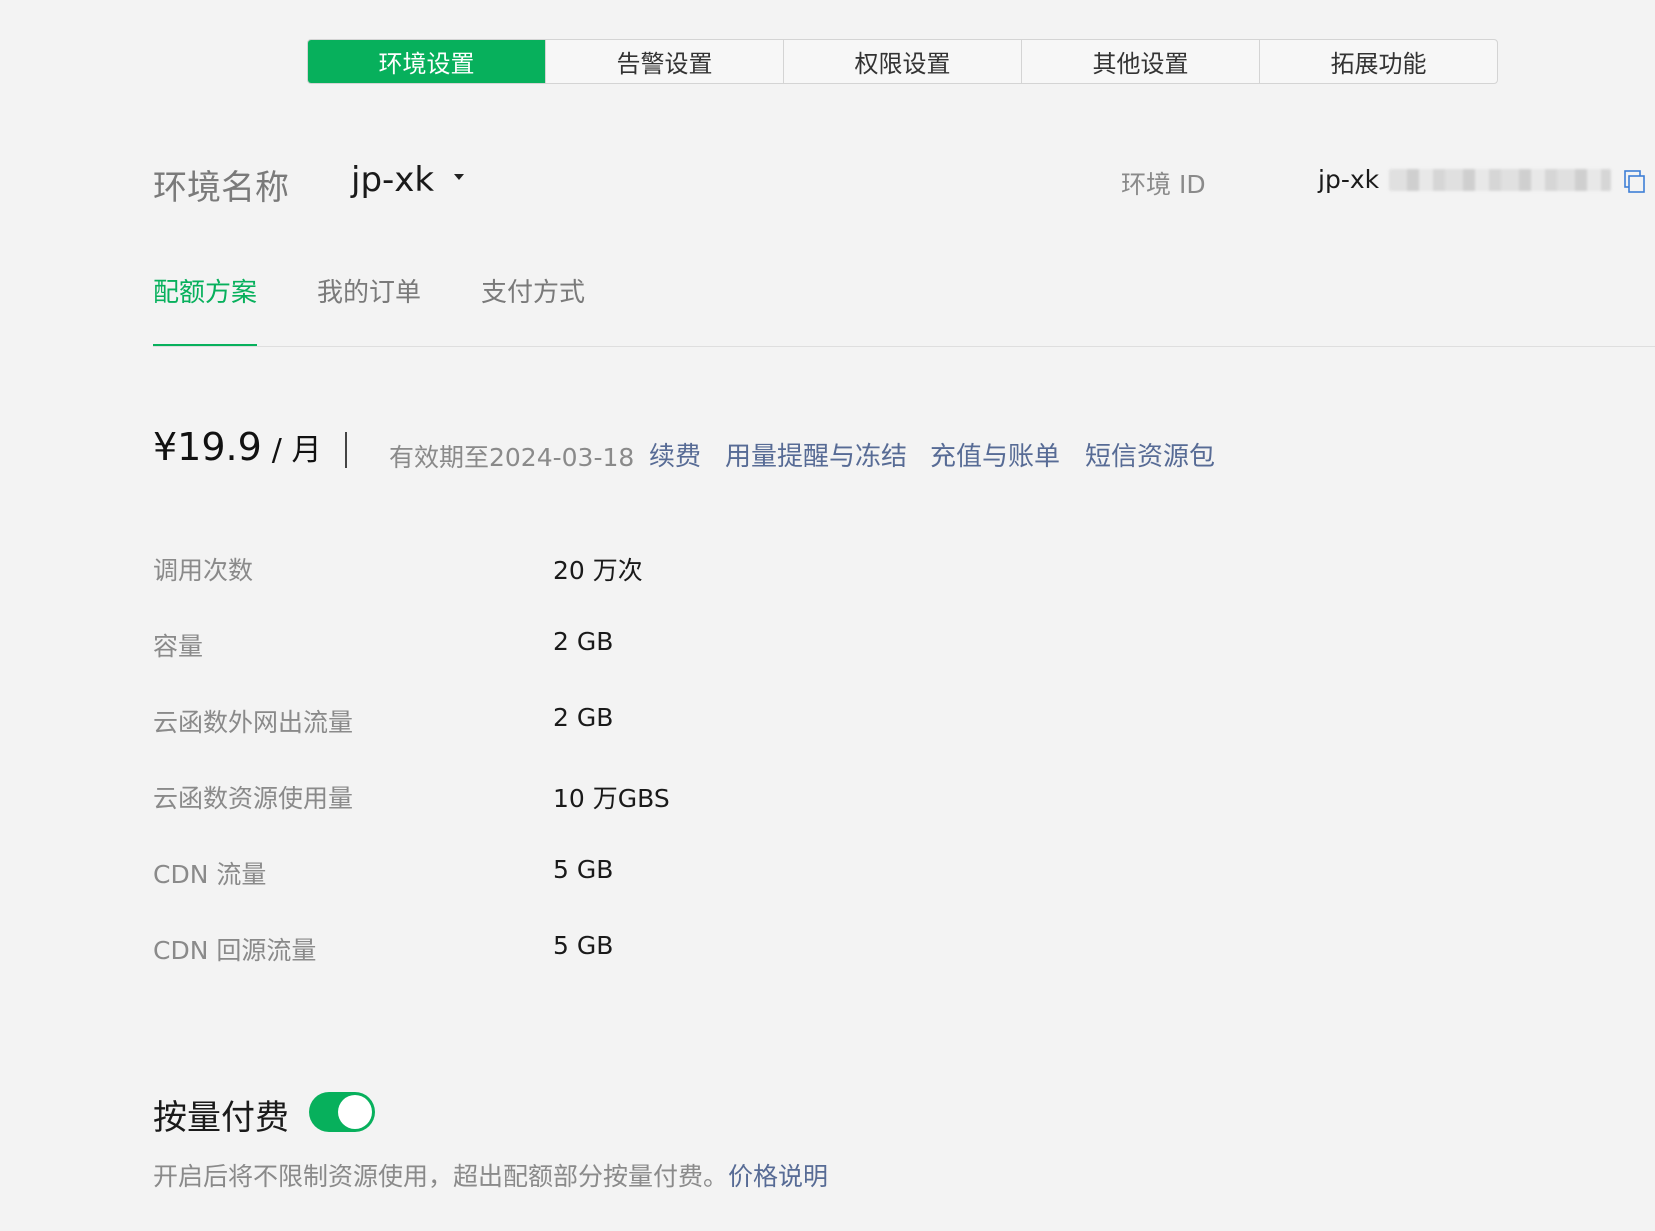 This screenshot has width=1655, height=1231. What do you see at coordinates (675, 454) in the screenshot?
I see `renew-link: 续费` at bounding box center [675, 454].